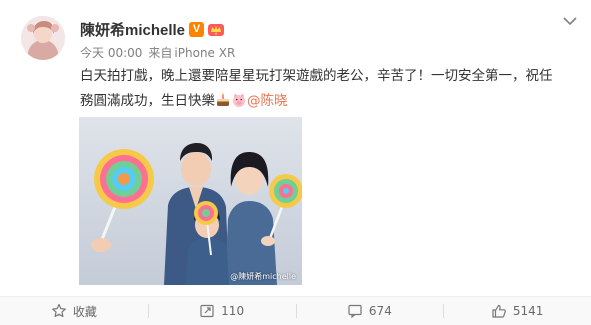 This screenshot has height=325, width=591. I want to click on favorite-button: 收藏, so click(74, 311).